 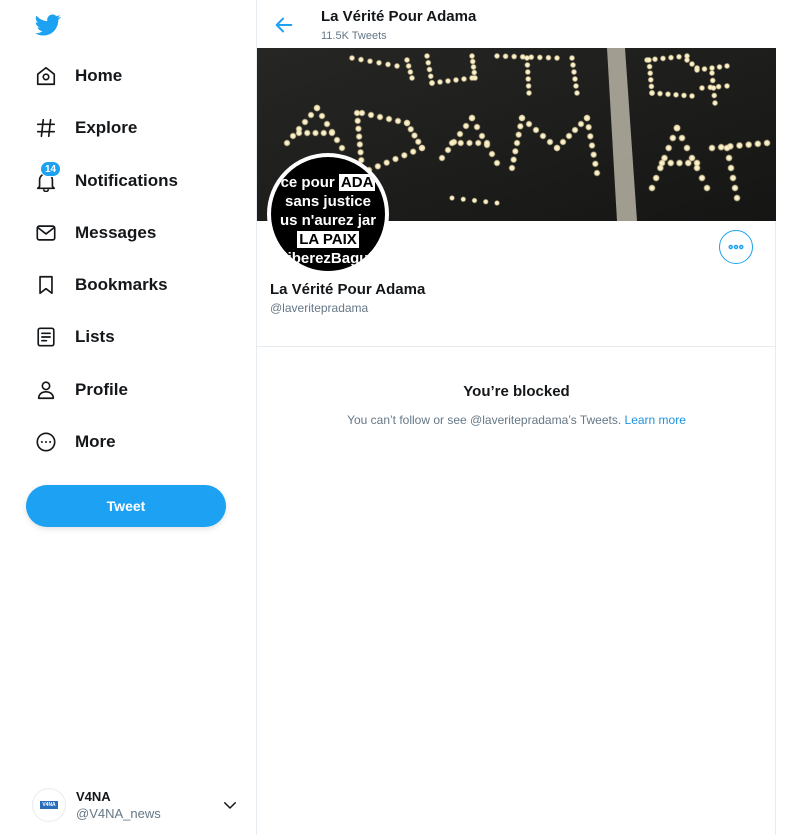 I want to click on tweet-button: Tweet, so click(x=126, y=506).